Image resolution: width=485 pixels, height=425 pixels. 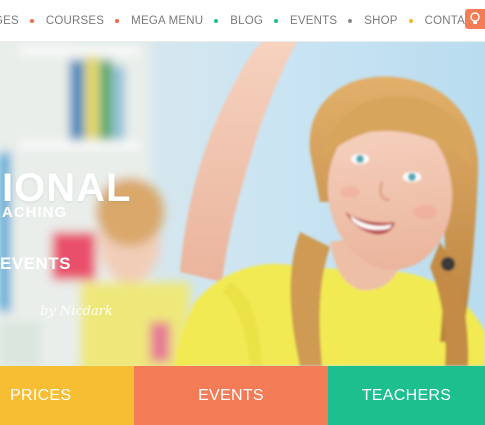 I want to click on nav-item-mega-menu: MEGA MENU, so click(x=180, y=21).